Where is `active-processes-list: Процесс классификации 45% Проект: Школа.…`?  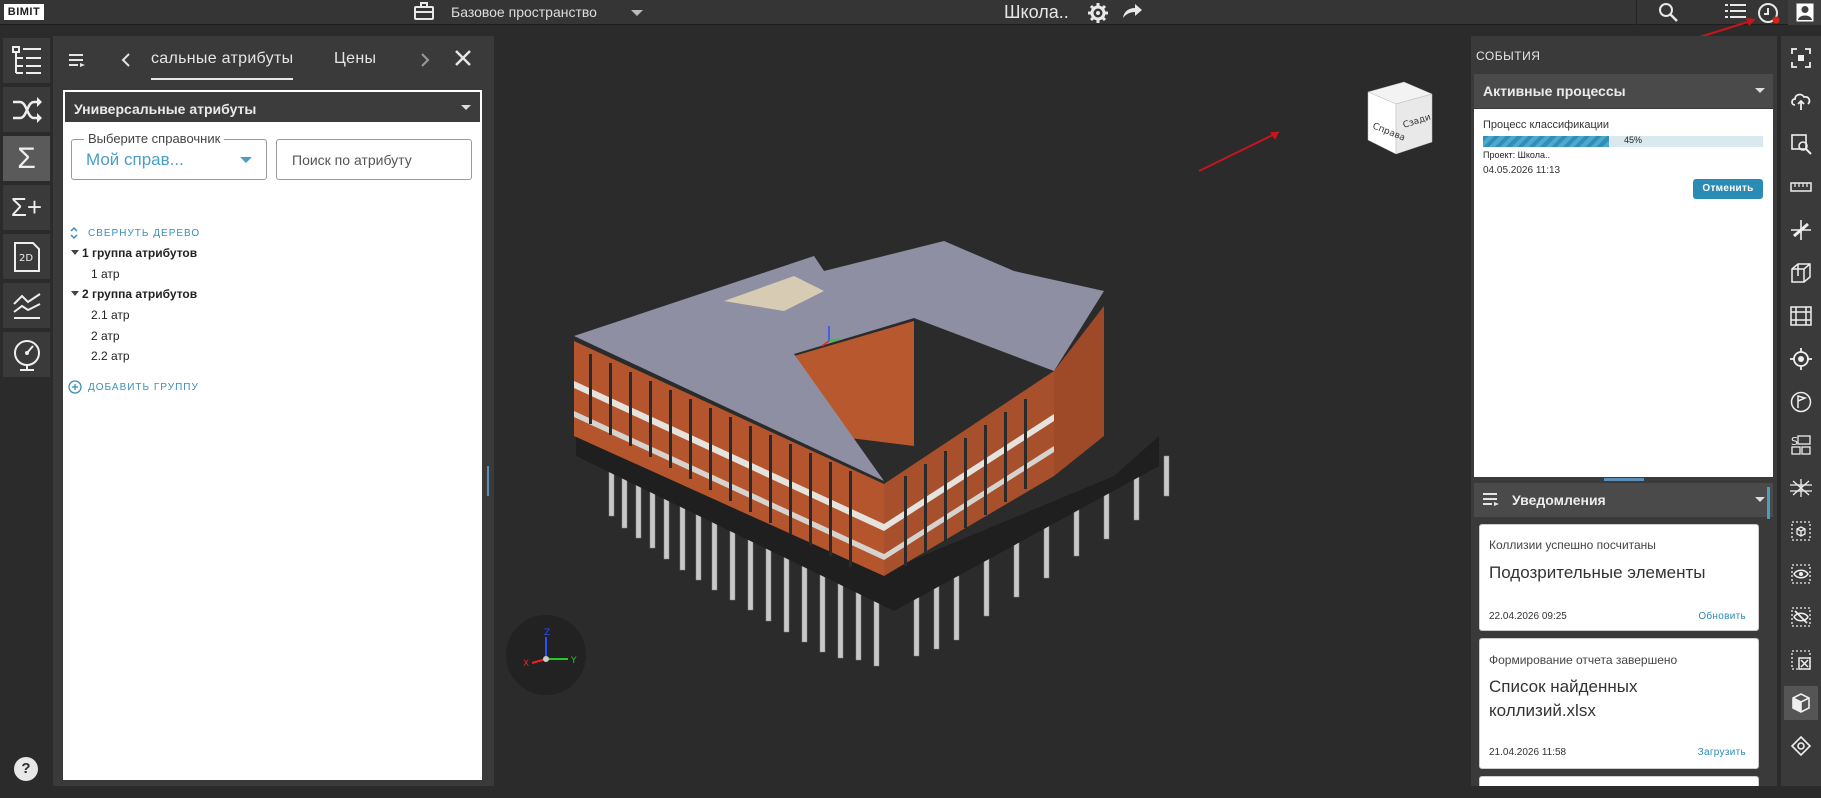
active-processes-list: Процесс классификации 45% Проект: Школа.… is located at coordinates (1623, 293).